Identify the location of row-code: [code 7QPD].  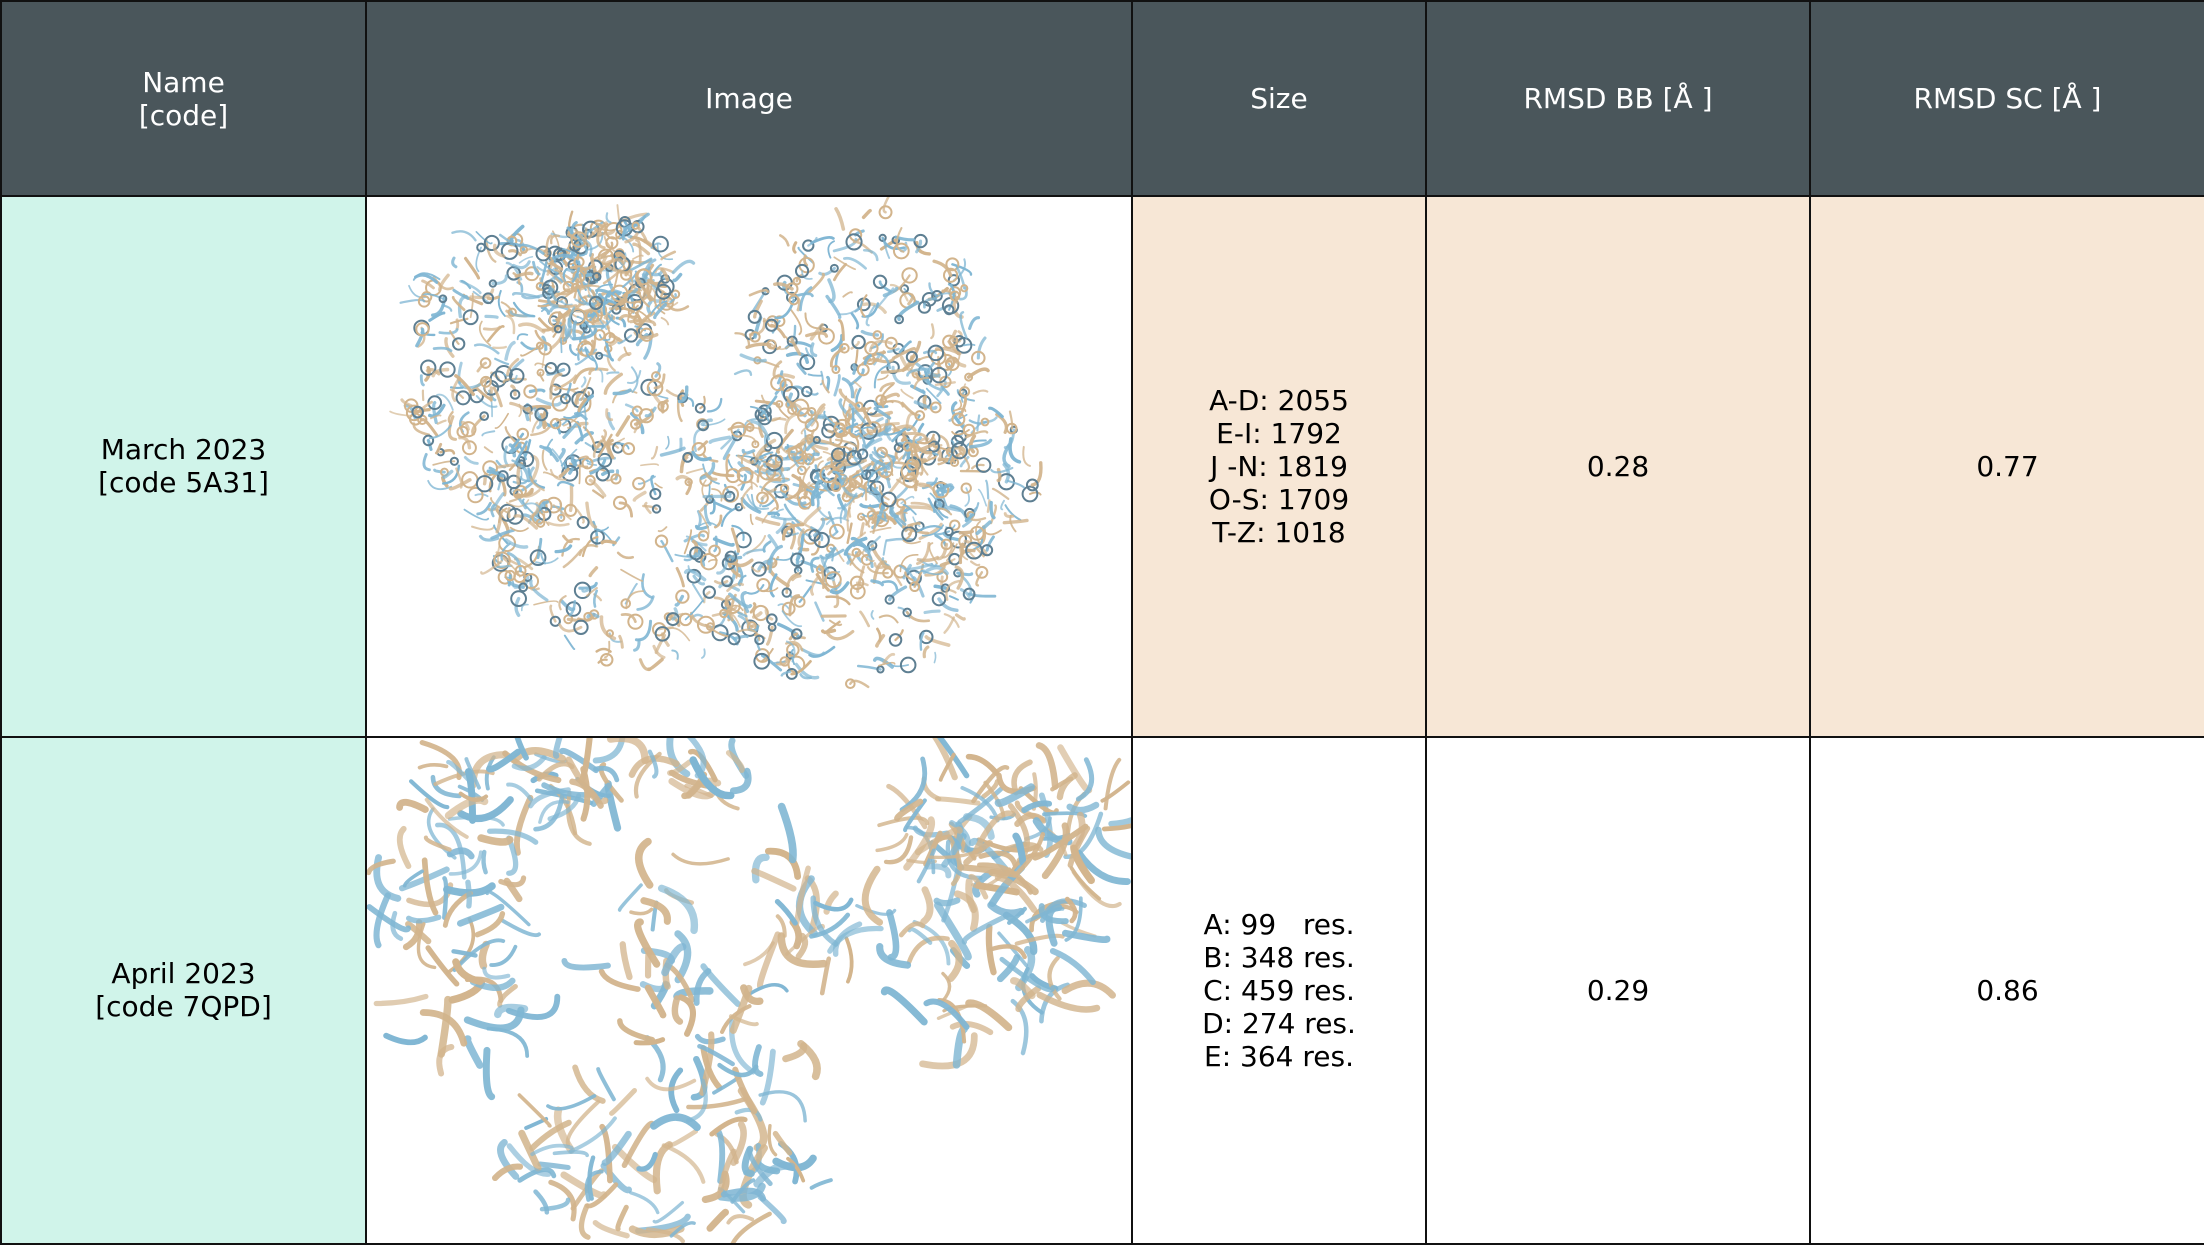
(183, 1006).